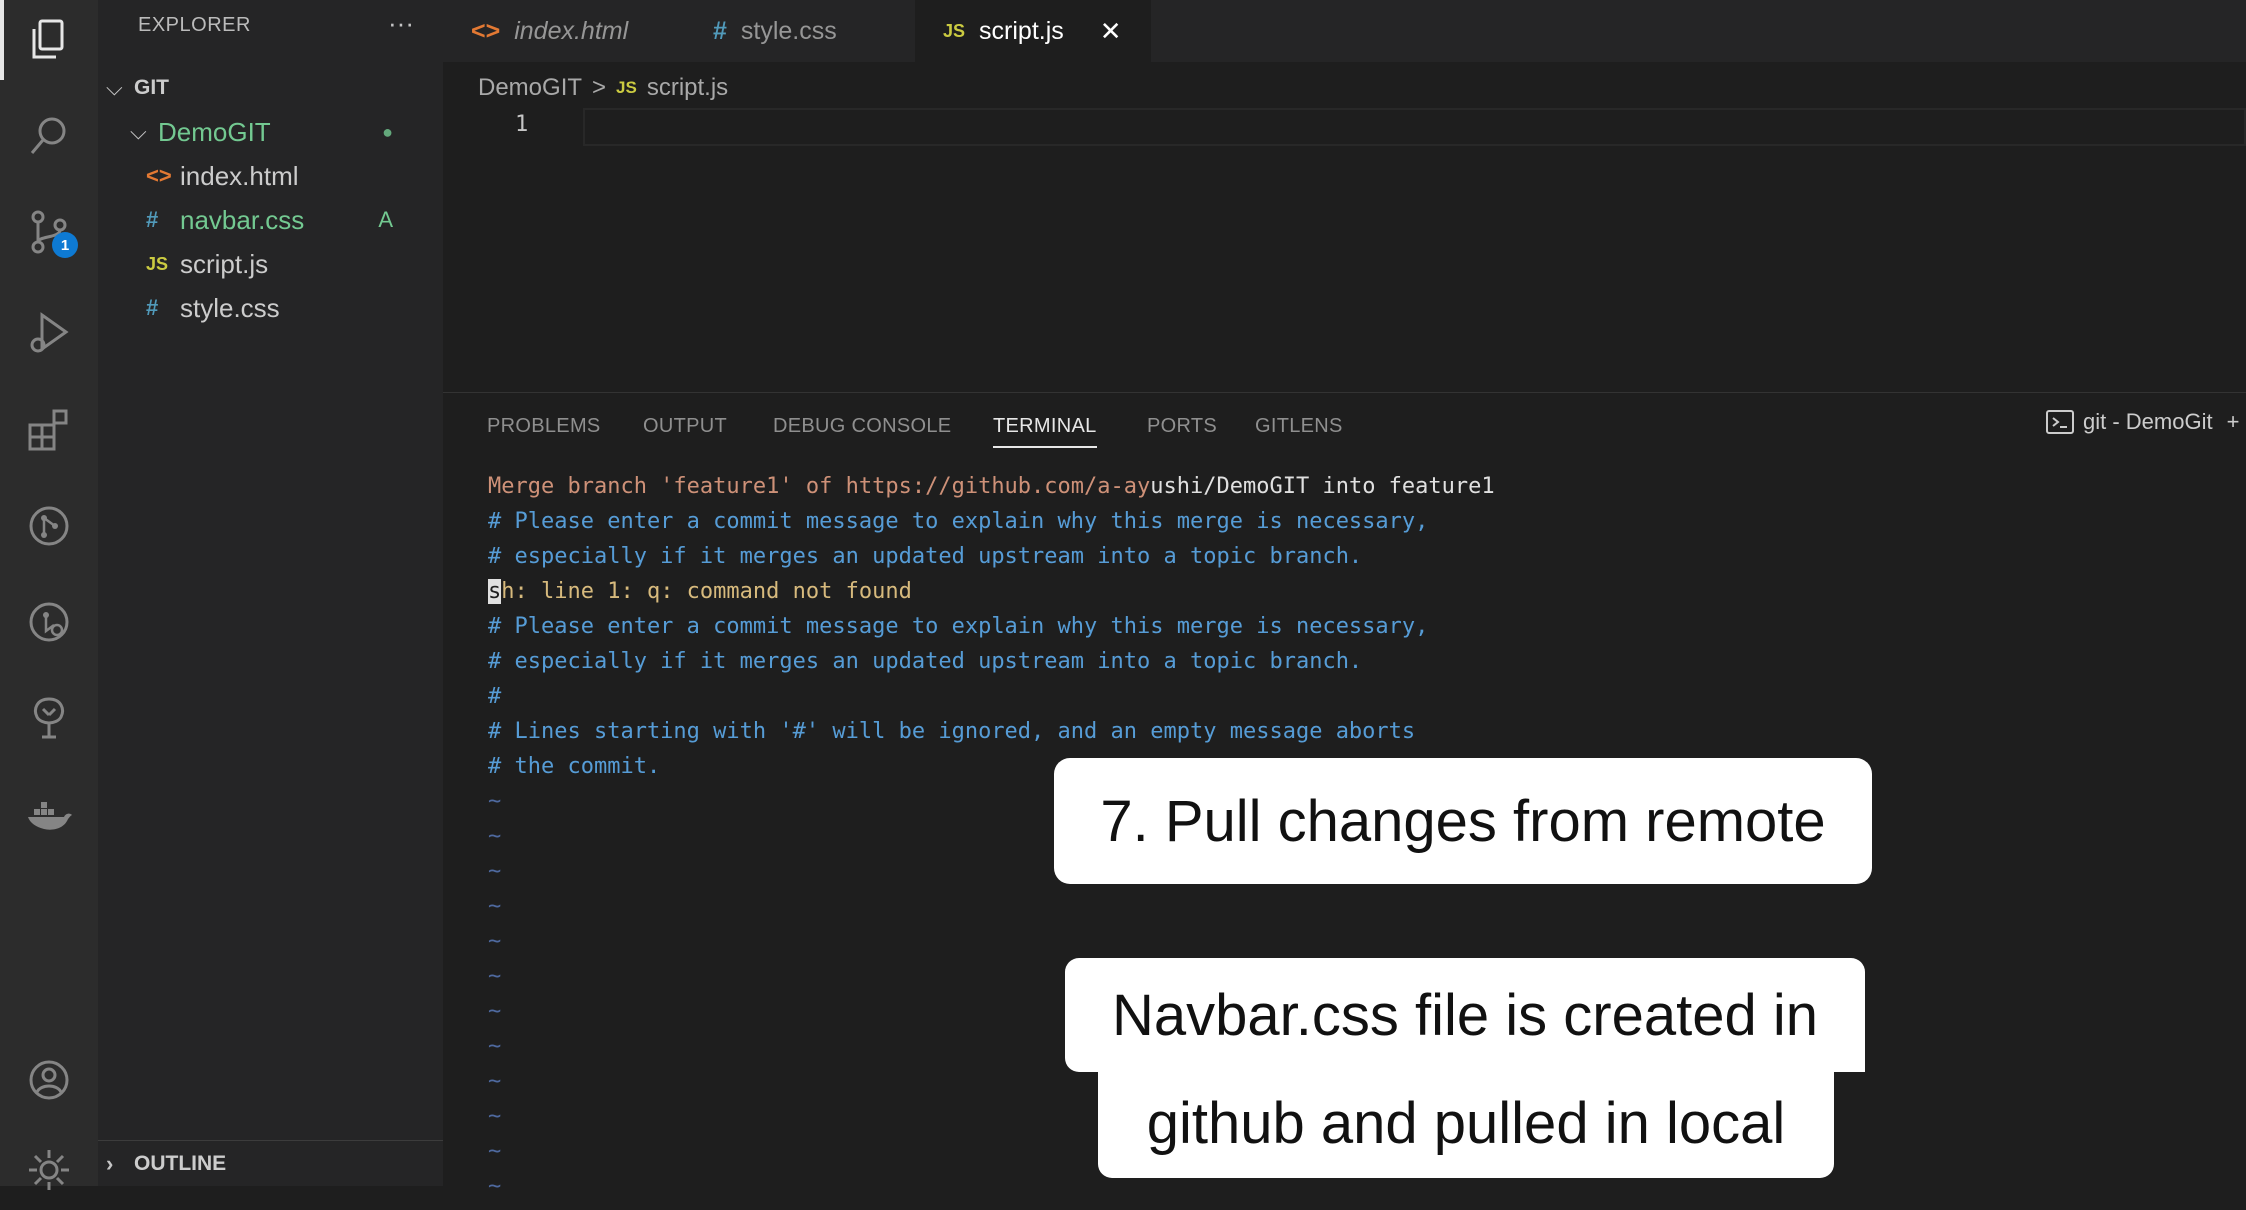  What do you see at coordinates (270, 1163) in the screenshot?
I see `outline-section: › OUTLINE` at bounding box center [270, 1163].